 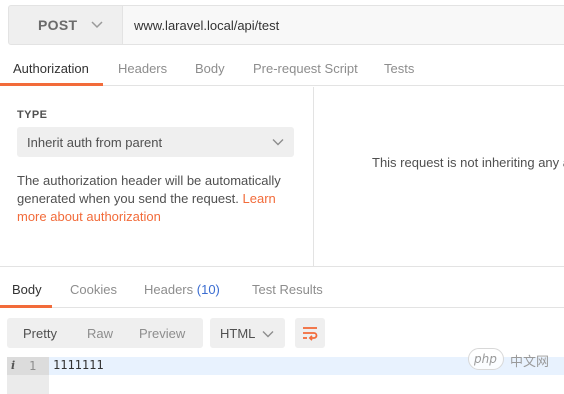 I want to click on watermark-text: 中文网, so click(x=530, y=361).